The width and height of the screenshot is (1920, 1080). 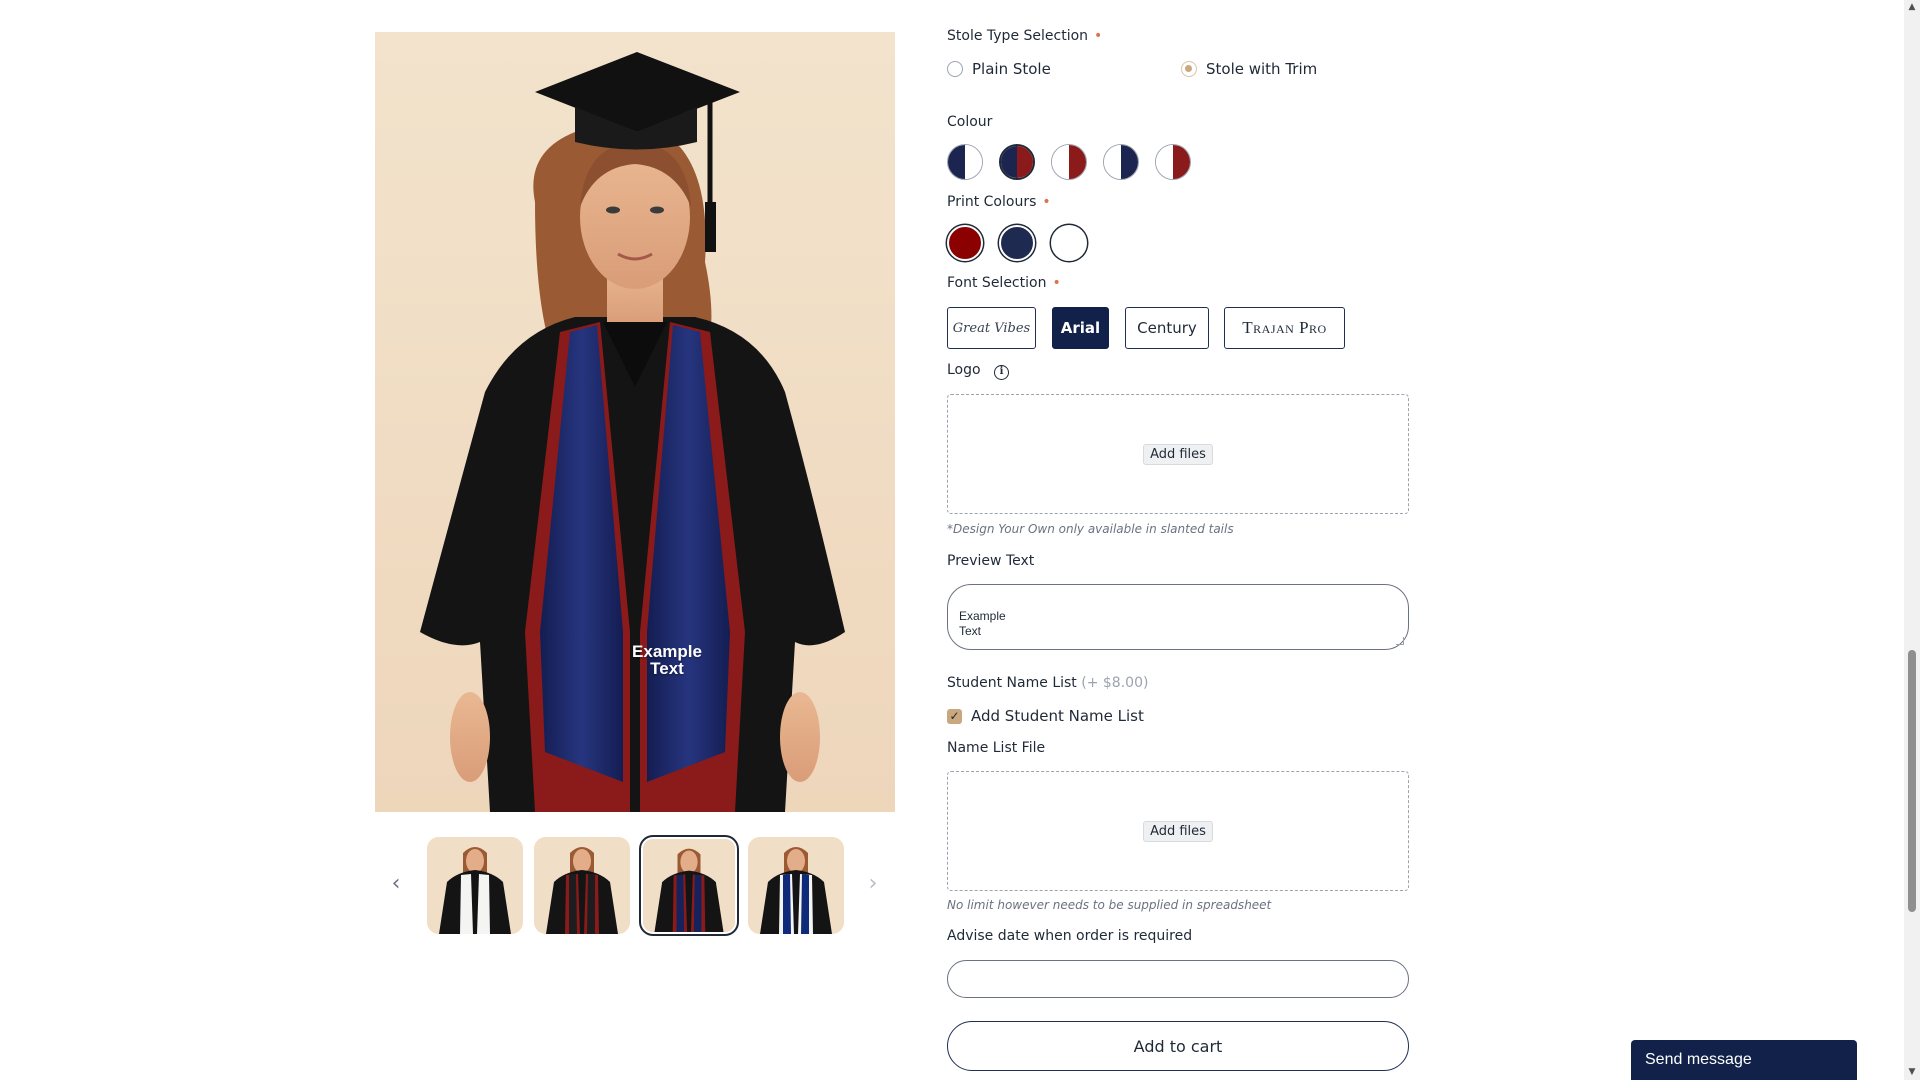 I want to click on preview-text-label: Preview Text, so click(x=991, y=561).